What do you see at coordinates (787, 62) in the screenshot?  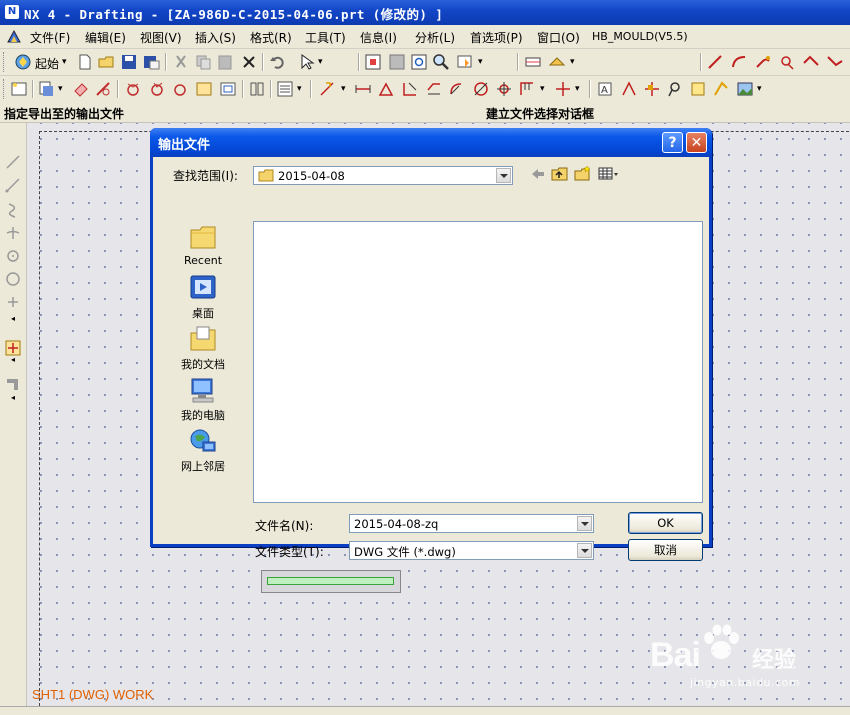 I see `spline-tool-icon` at bounding box center [787, 62].